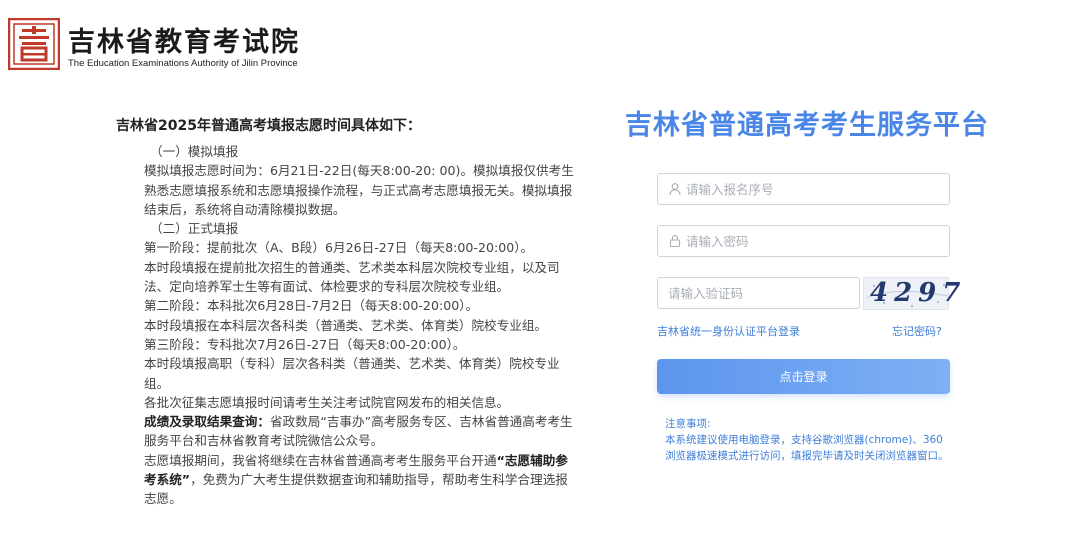  What do you see at coordinates (817, 189) in the screenshot?
I see `username-input` at bounding box center [817, 189].